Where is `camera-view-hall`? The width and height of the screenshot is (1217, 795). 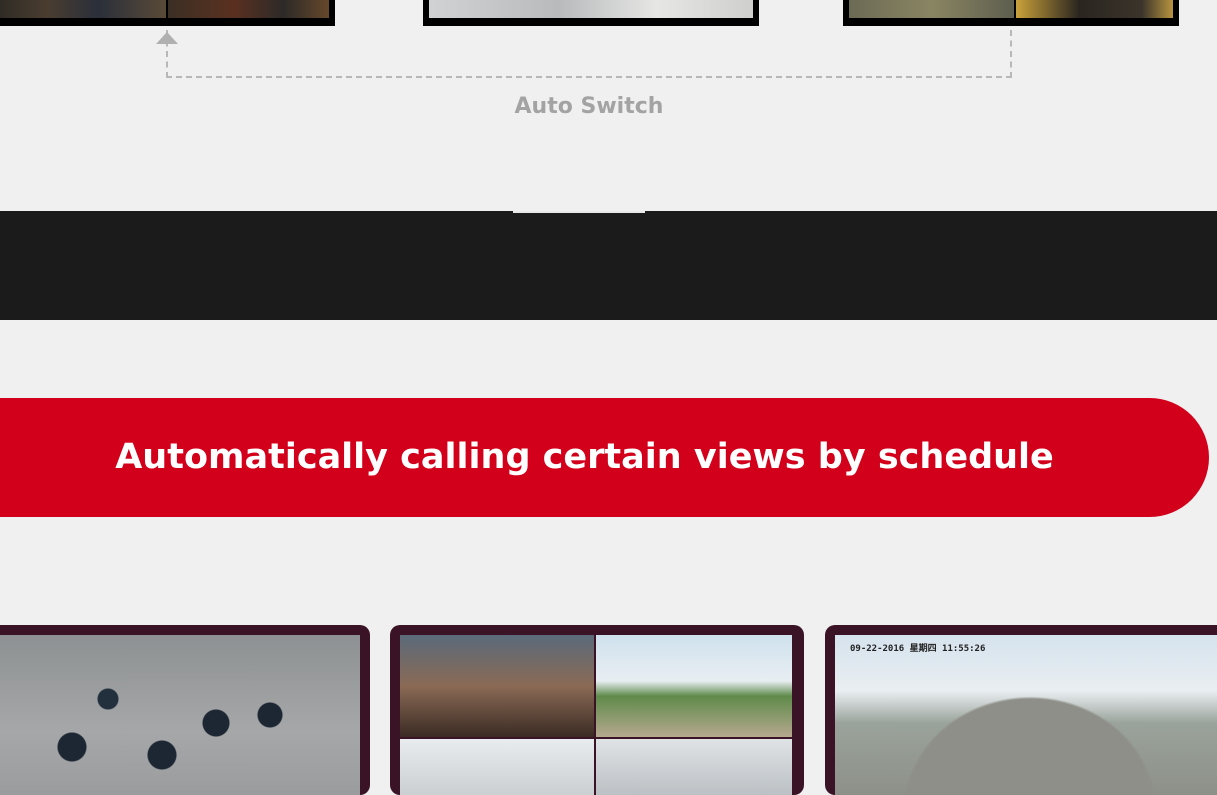 camera-view-hall is located at coordinates (694, 767).